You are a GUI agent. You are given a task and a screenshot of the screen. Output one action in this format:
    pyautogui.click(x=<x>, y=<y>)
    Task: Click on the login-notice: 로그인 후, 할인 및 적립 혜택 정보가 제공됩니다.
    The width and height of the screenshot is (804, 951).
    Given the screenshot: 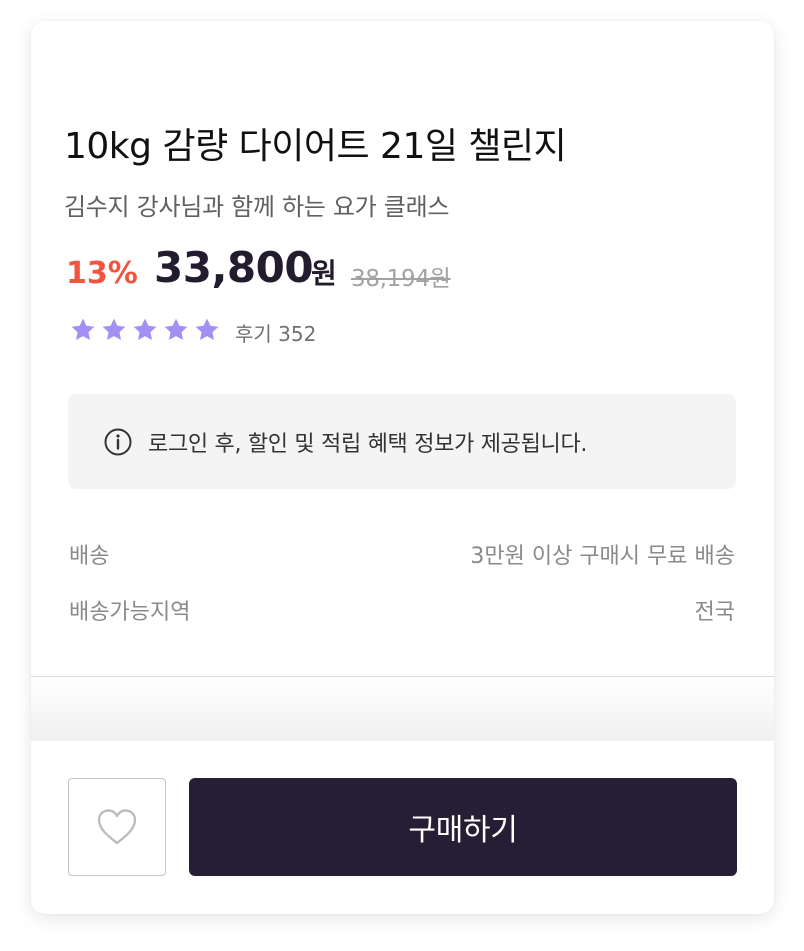 What is the action you would take?
    pyautogui.click(x=402, y=441)
    